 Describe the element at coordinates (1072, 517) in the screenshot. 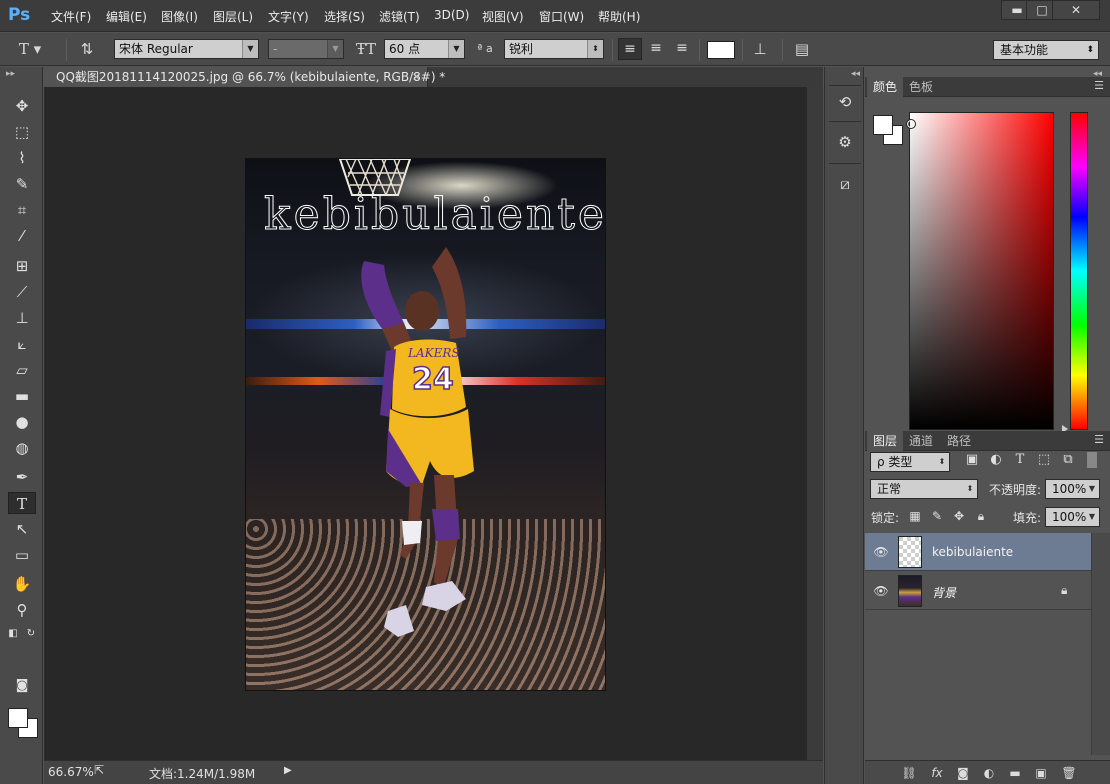

I see `fill-input: 100% ▼` at that location.